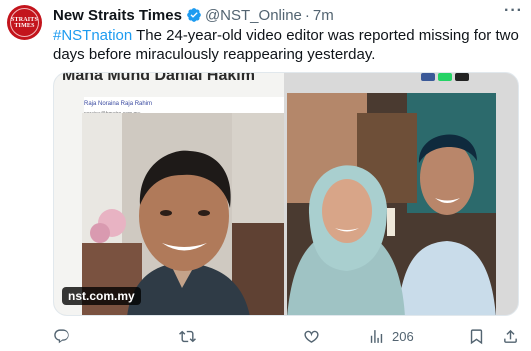  What do you see at coordinates (92, 35) in the screenshot?
I see `hashtag-link: #NSTnation` at bounding box center [92, 35].